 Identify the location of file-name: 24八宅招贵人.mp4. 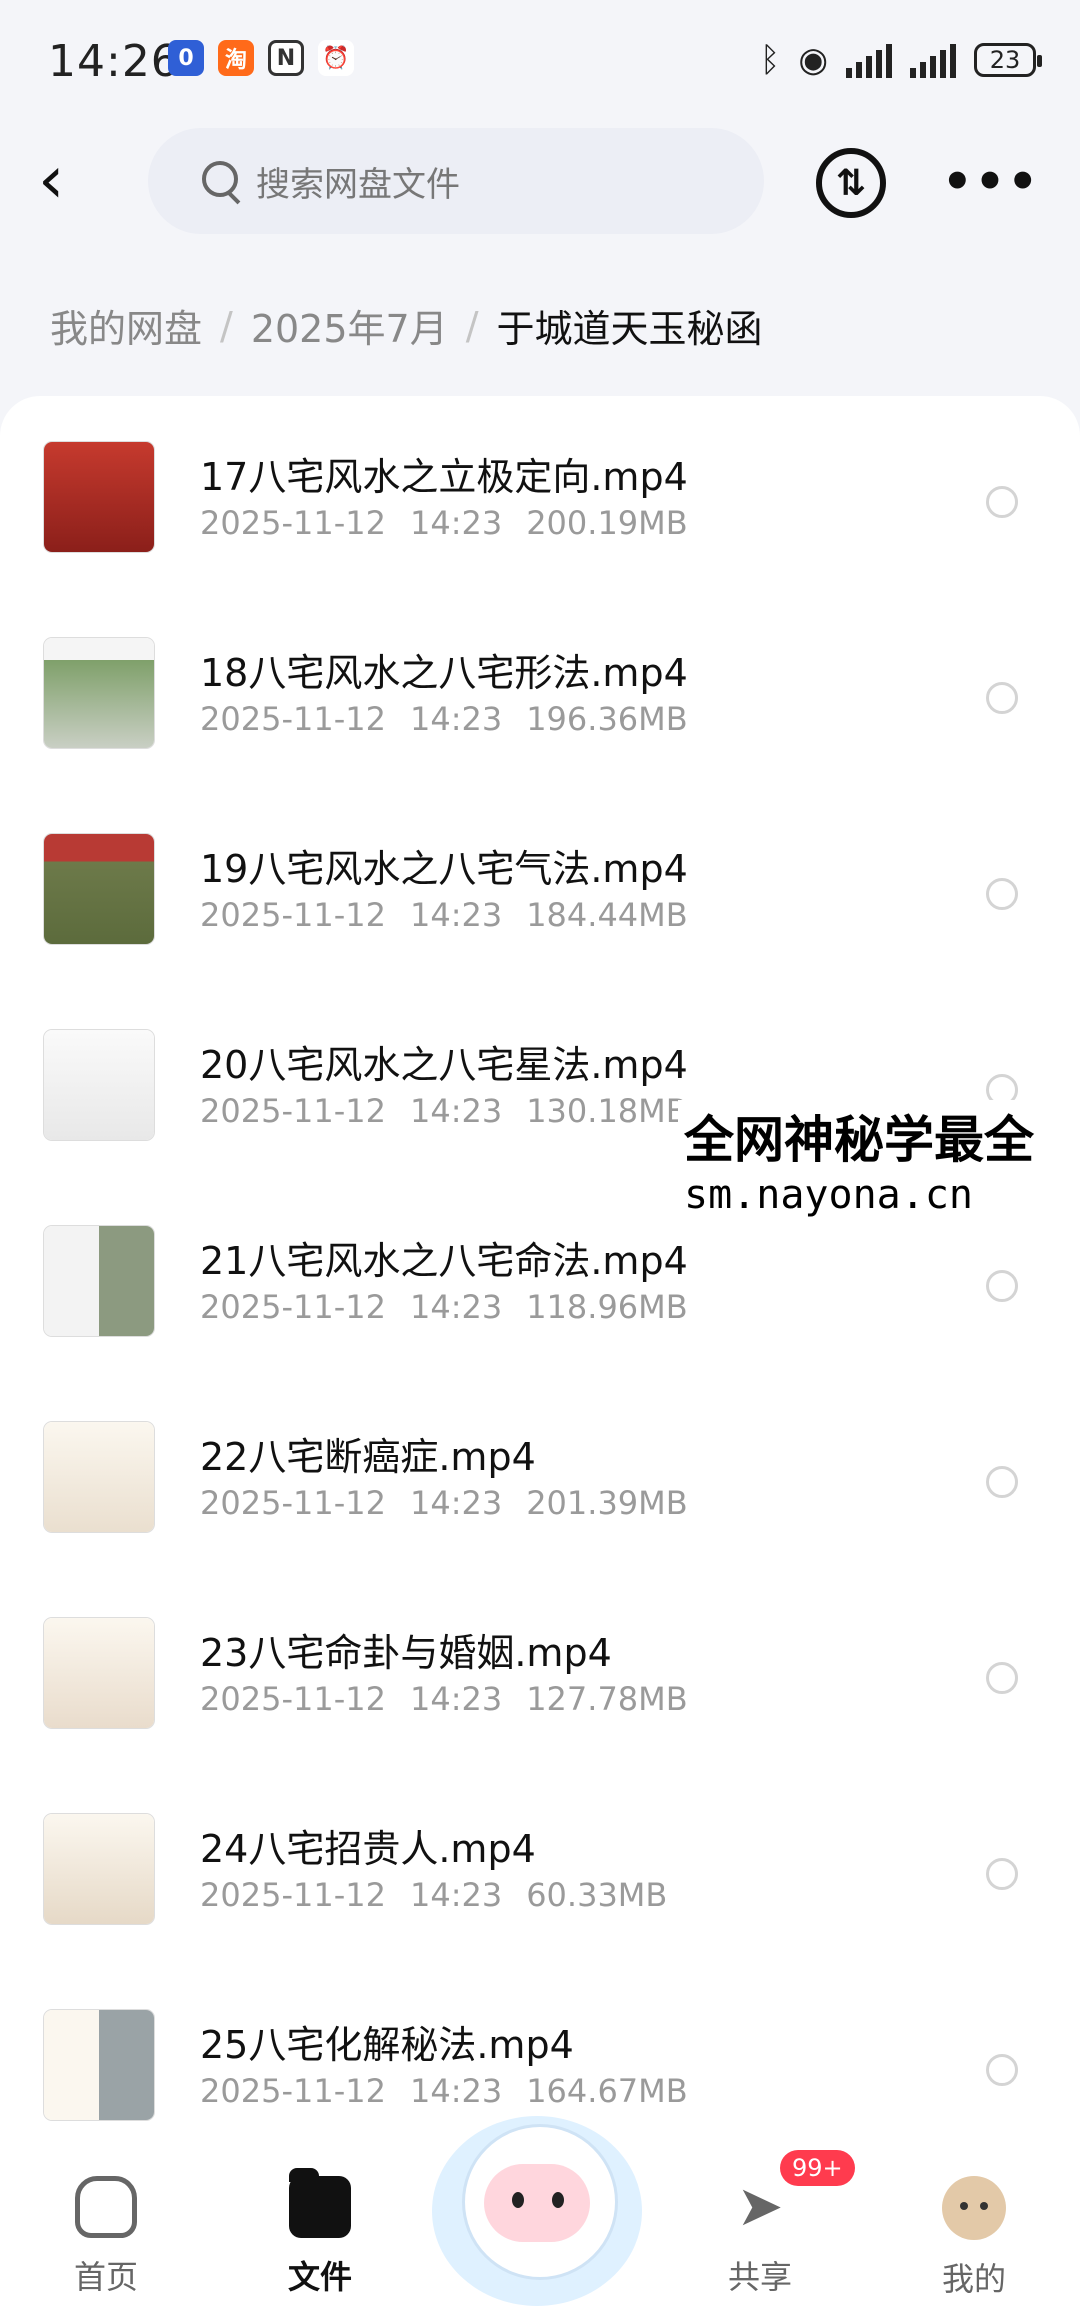
(368, 1849).